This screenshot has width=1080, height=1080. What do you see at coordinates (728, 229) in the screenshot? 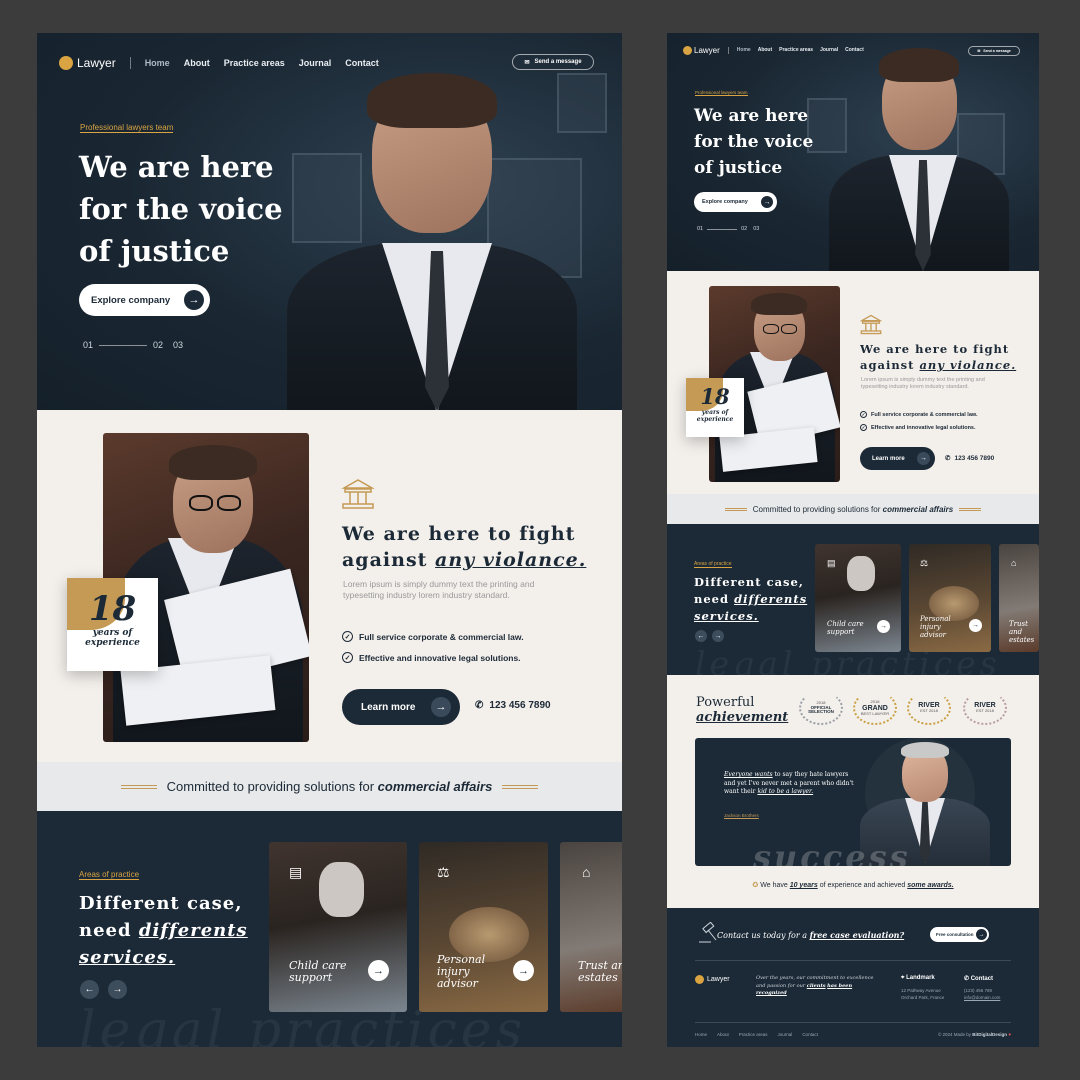
I see `slide-indicator: 01 02 03` at bounding box center [728, 229].